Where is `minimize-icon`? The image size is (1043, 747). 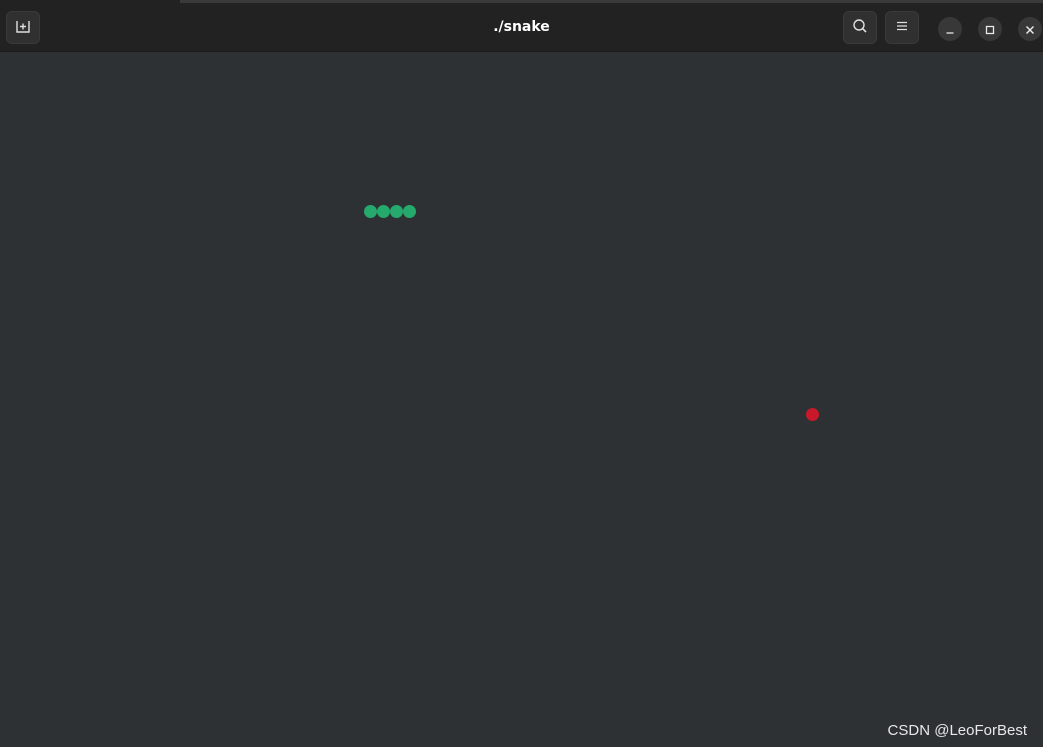 minimize-icon is located at coordinates (950, 29).